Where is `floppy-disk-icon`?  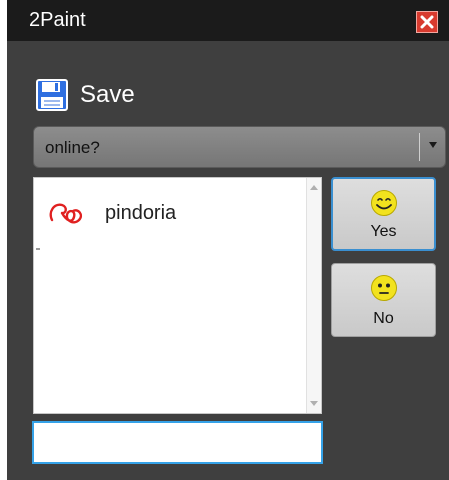
floppy-disk-icon is located at coordinates (52, 95).